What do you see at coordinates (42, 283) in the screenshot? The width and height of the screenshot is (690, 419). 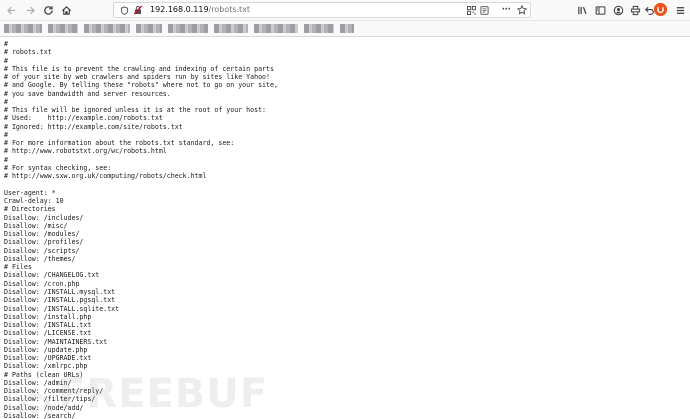 I see `directive-line: Disallow: /cron.php` at bounding box center [42, 283].